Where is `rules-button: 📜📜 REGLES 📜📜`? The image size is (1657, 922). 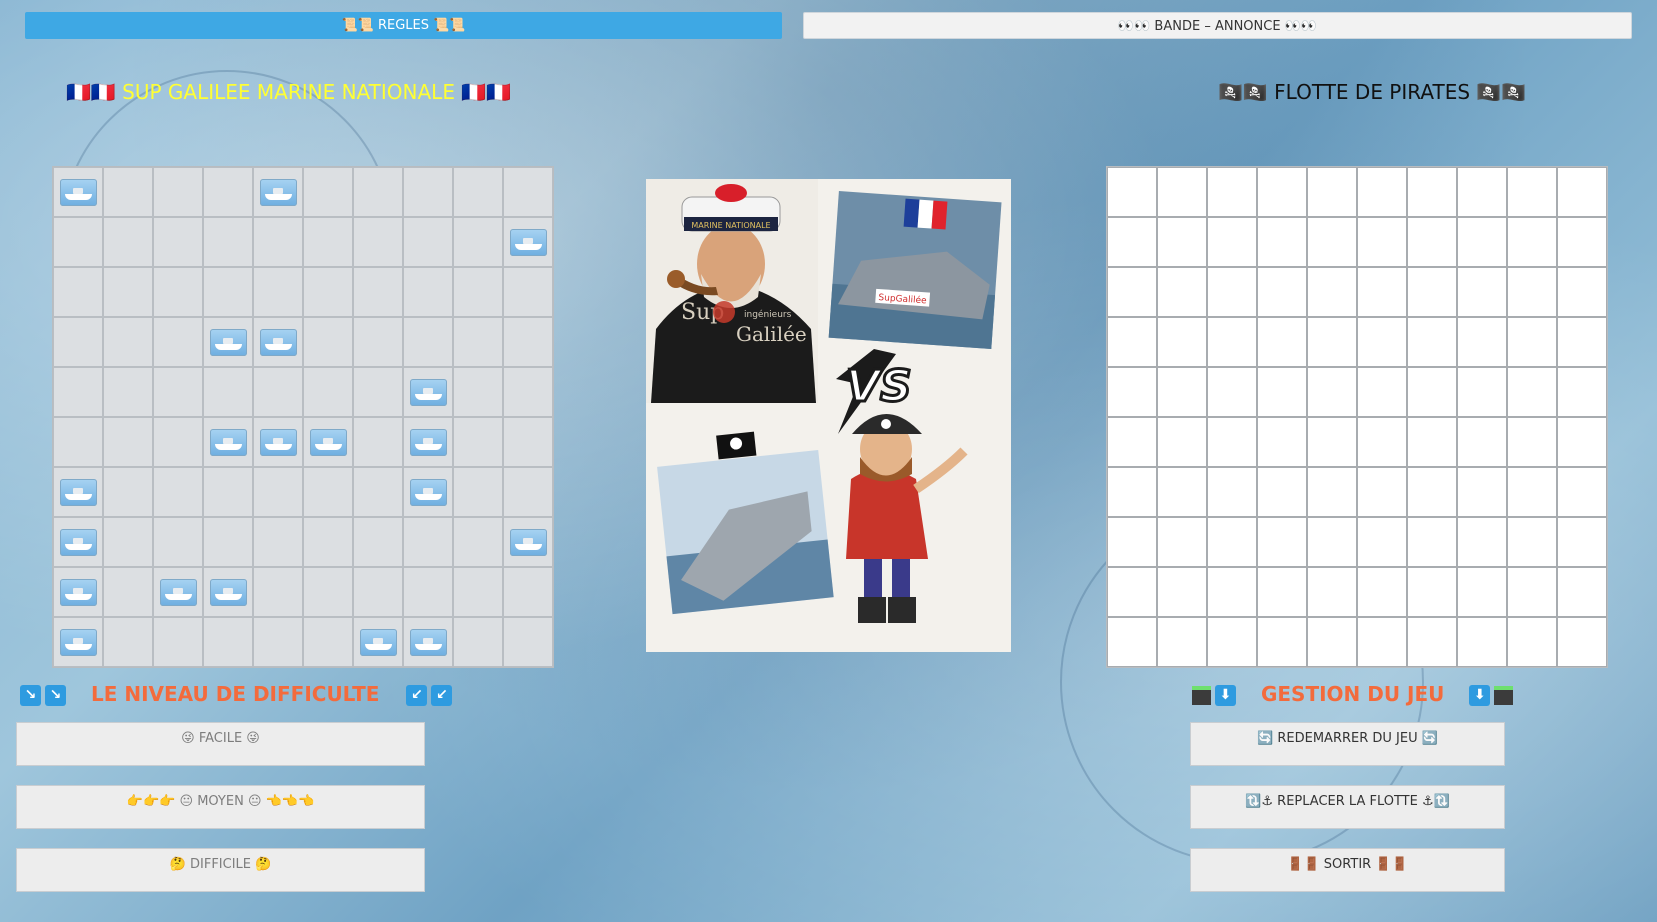
rules-button: 📜📜 REGLES 📜📜 is located at coordinates (403, 25).